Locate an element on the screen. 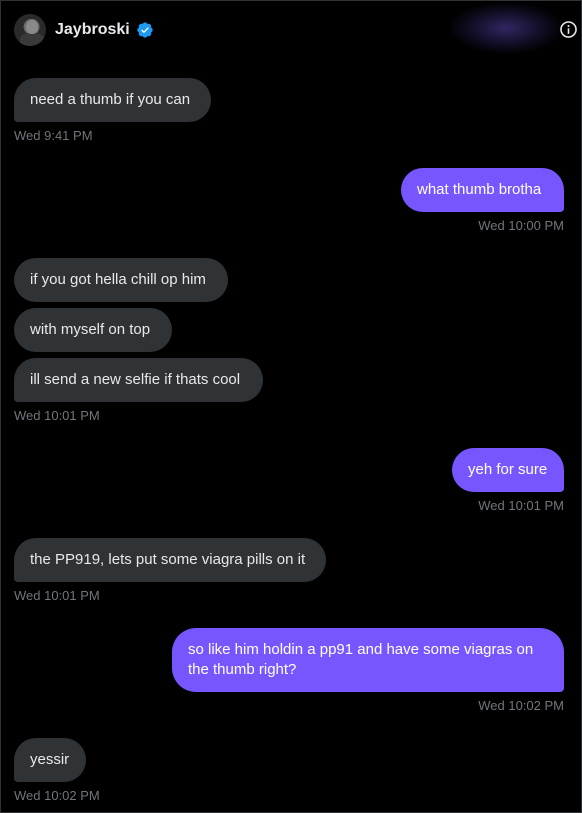  message-bubble: if you got hella chill op him is located at coordinates (121, 280).